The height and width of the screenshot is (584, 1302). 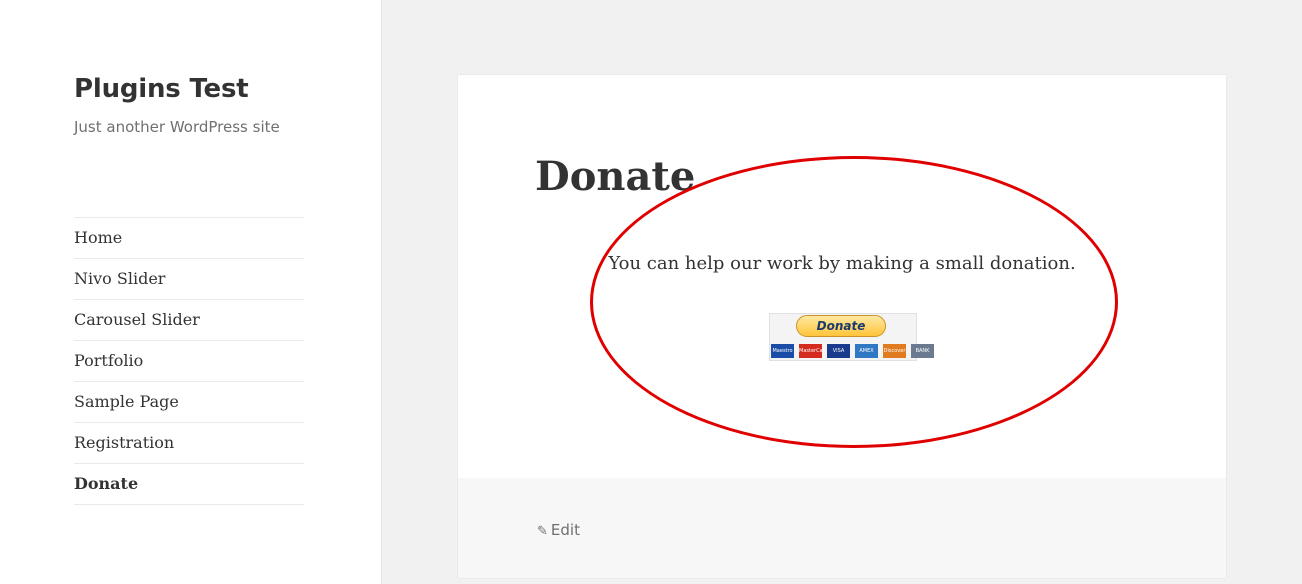 What do you see at coordinates (189, 238) in the screenshot?
I see `nav-item-home: Home` at bounding box center [189, 238].